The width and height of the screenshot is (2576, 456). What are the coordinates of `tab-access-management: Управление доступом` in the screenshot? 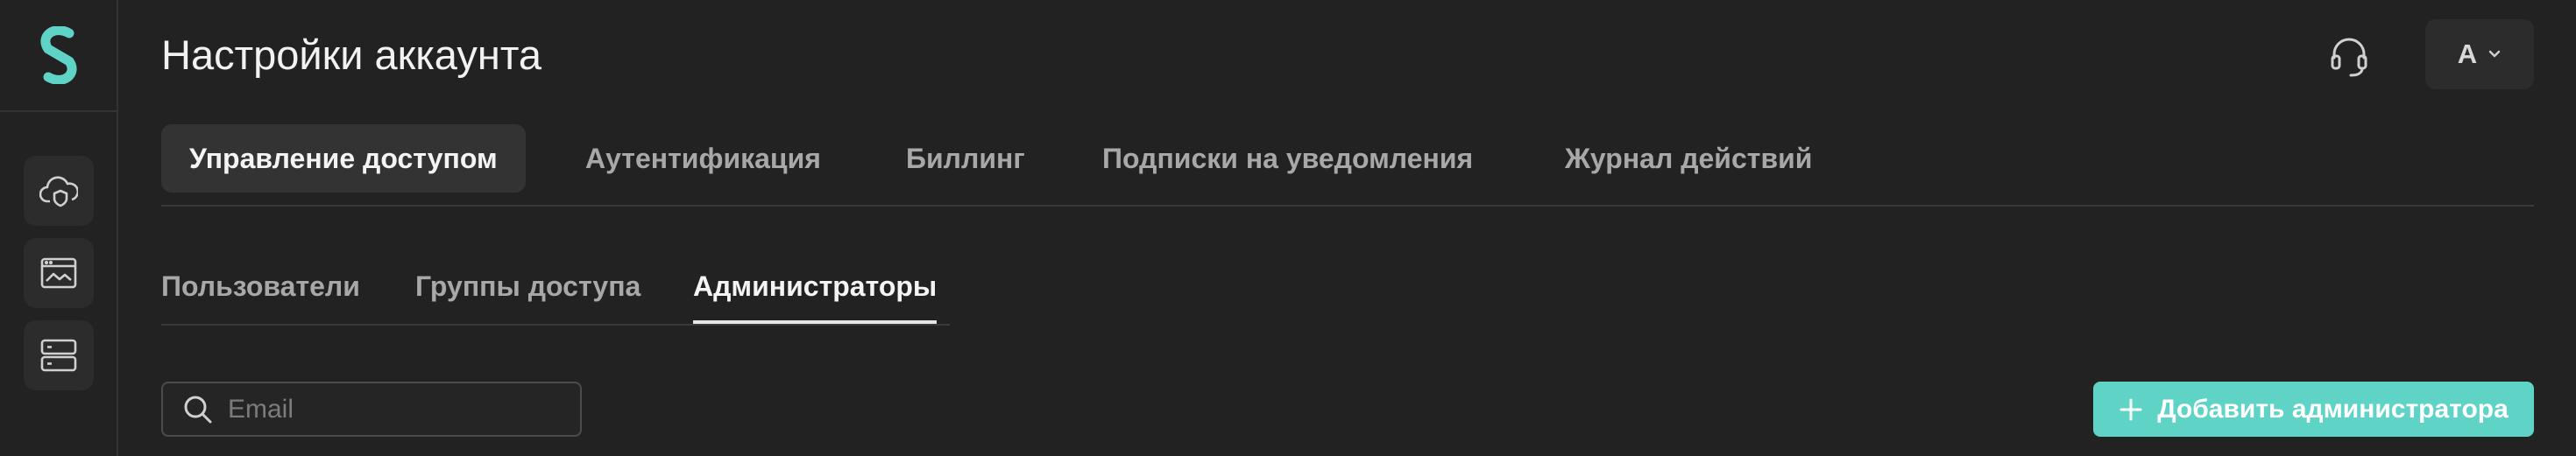 It's located at (343, 158).